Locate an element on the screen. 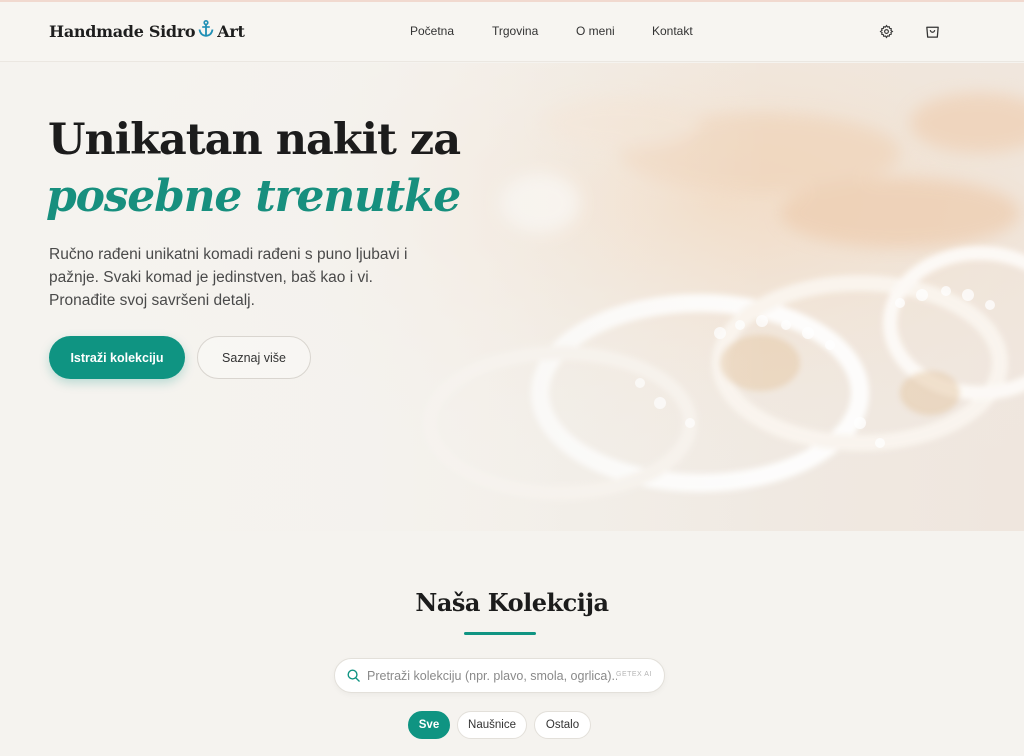  explore-collection-button: Istraži kolekciju is located at coordinates (117, 357).